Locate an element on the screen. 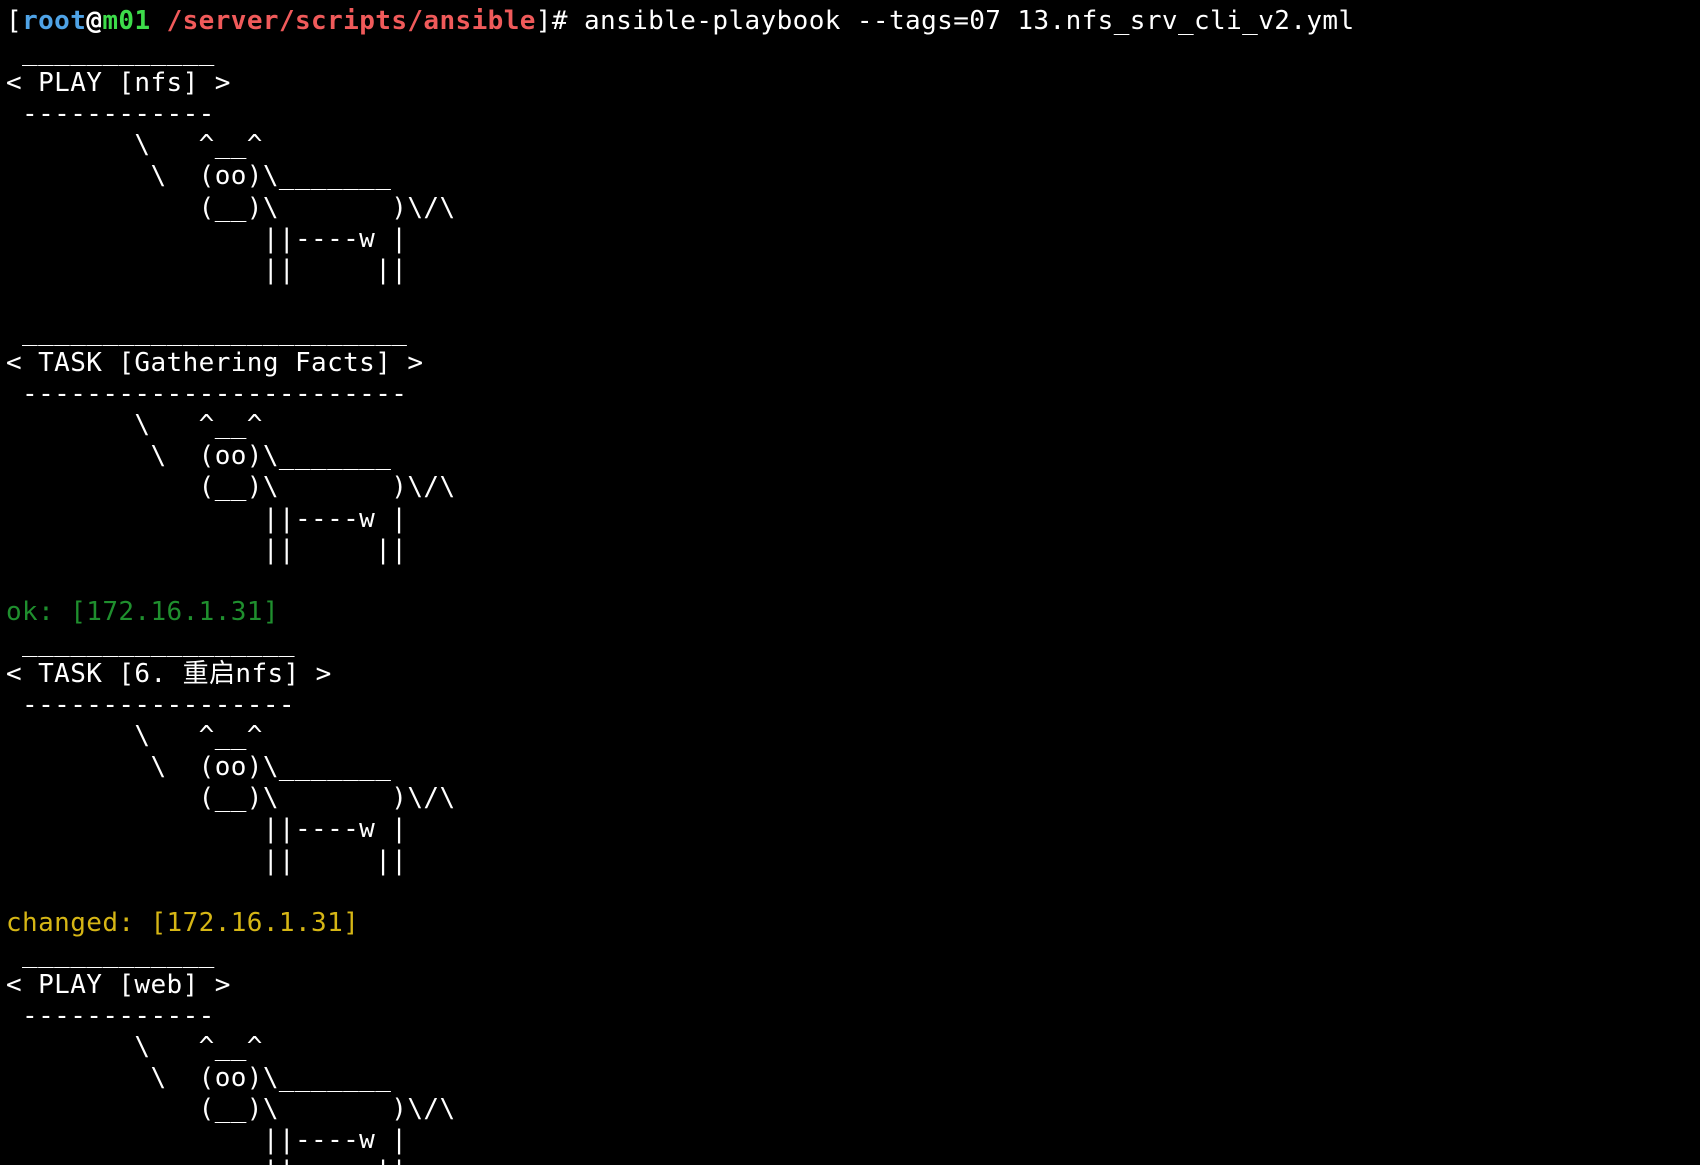 The height and width of the screenshot is (1165, 1700). prompt-path: /server/scripts/ansible is located at coordinates (343, 21).